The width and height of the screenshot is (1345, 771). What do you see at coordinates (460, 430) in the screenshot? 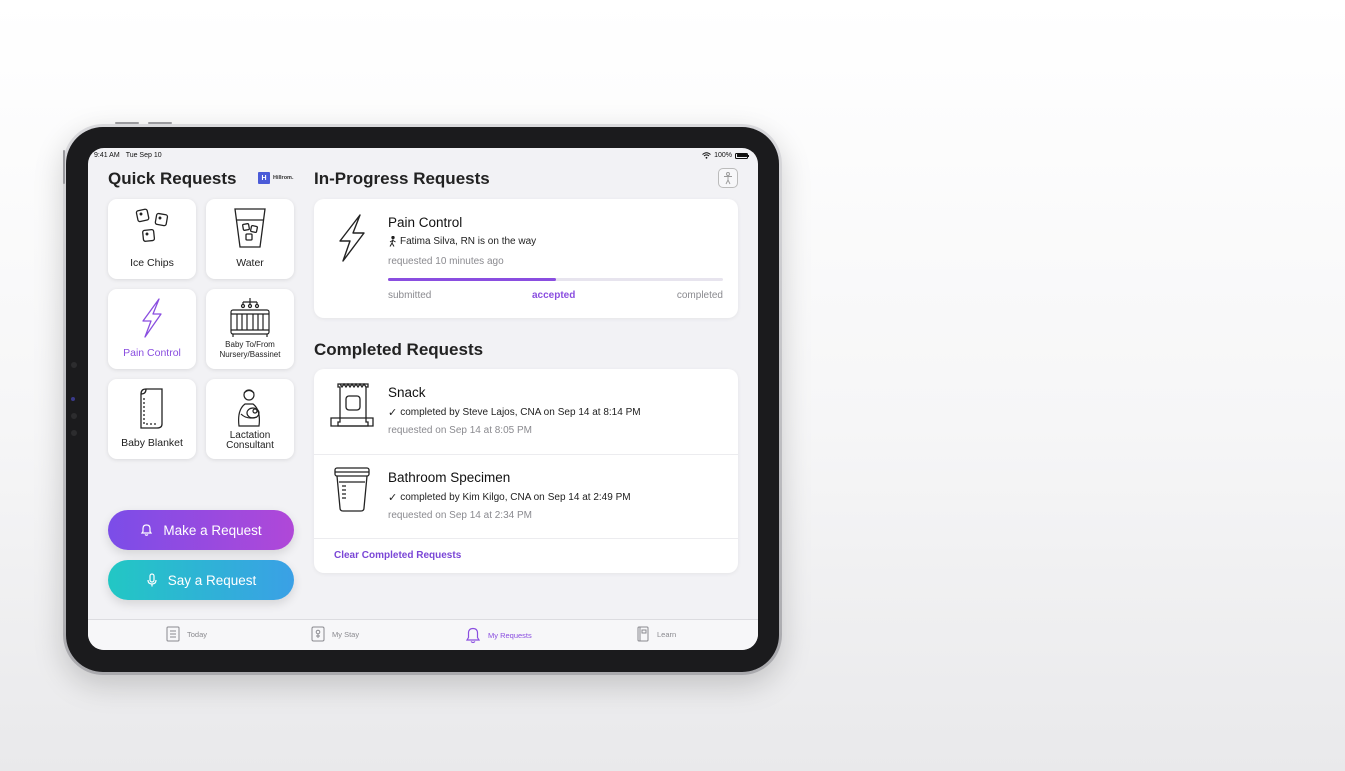
I see `request-time: requested on Sep 14 at 8:05 PM` at bounding box center [460, 430].